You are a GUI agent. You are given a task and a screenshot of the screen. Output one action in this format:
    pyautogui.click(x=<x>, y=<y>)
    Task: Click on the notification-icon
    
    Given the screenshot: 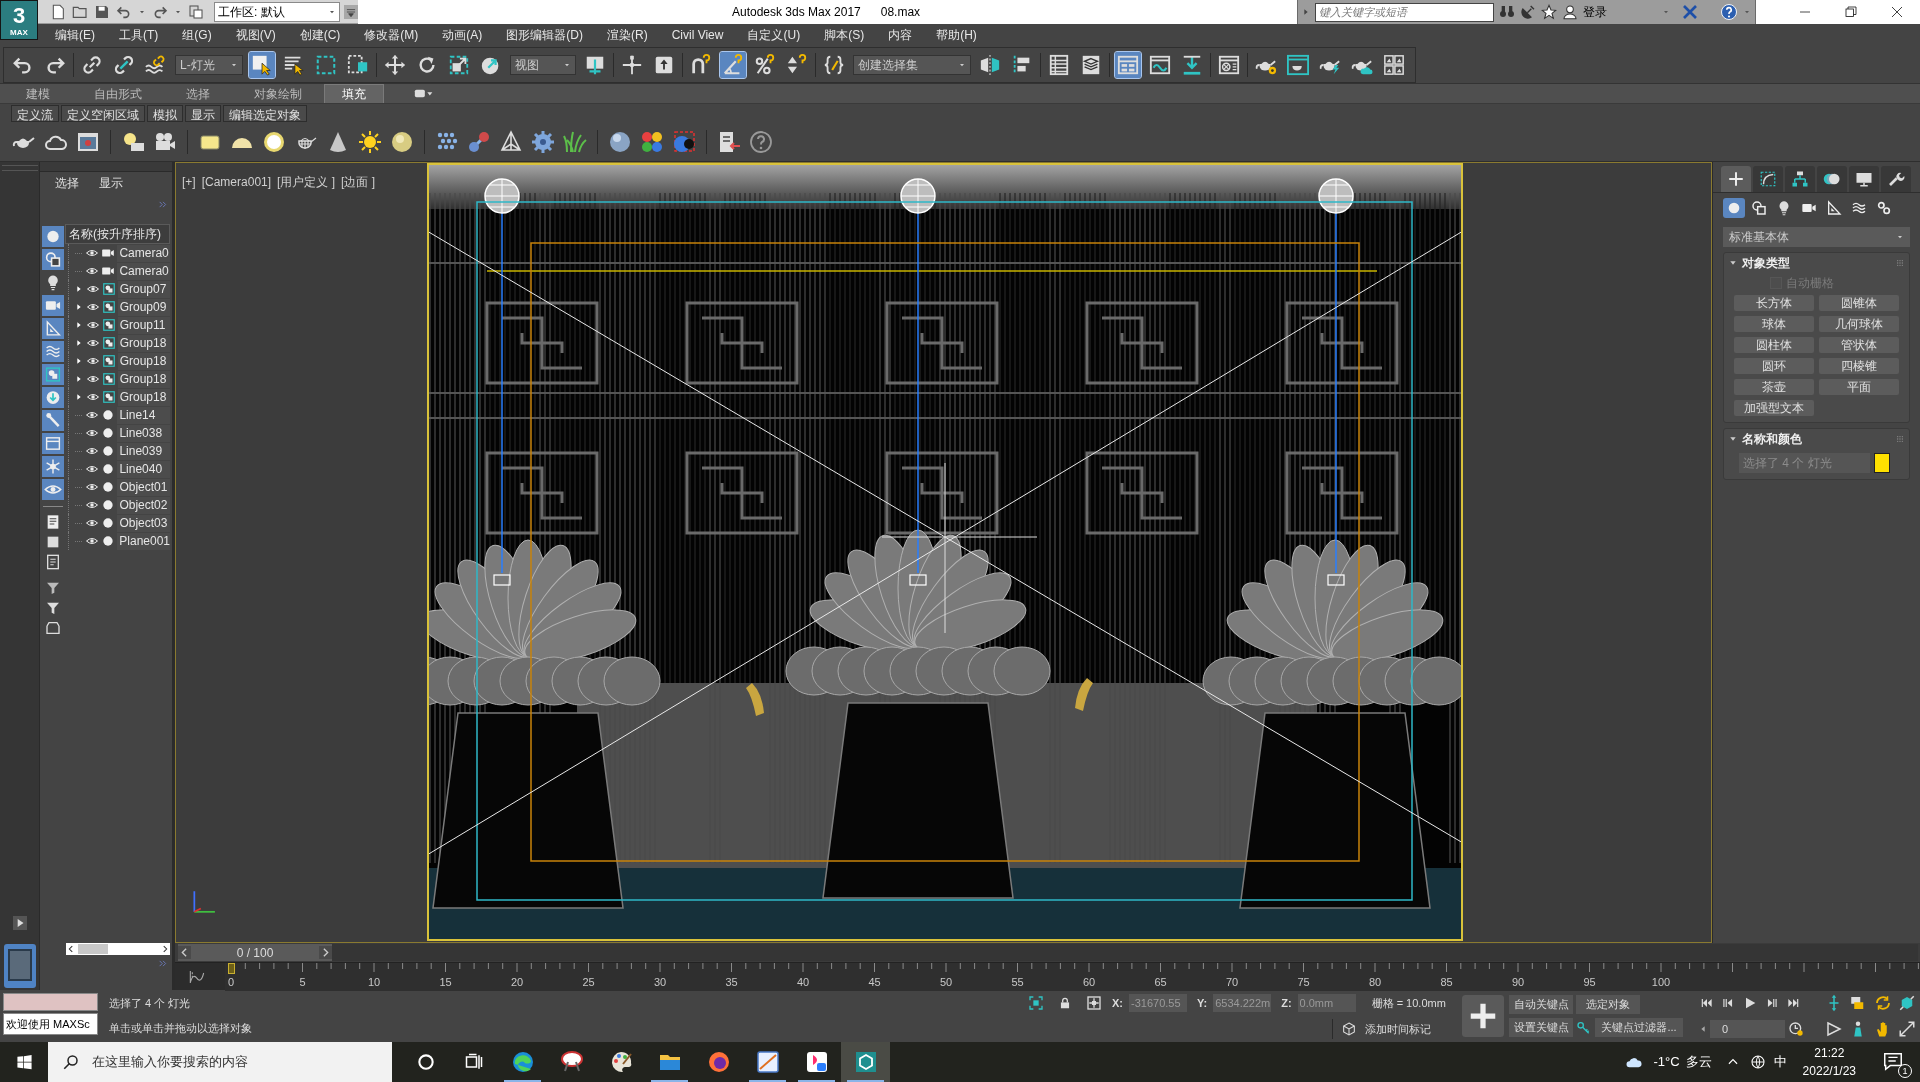 What is the action you would take?
    pyautogui.click(x=1893, y=1061)
    